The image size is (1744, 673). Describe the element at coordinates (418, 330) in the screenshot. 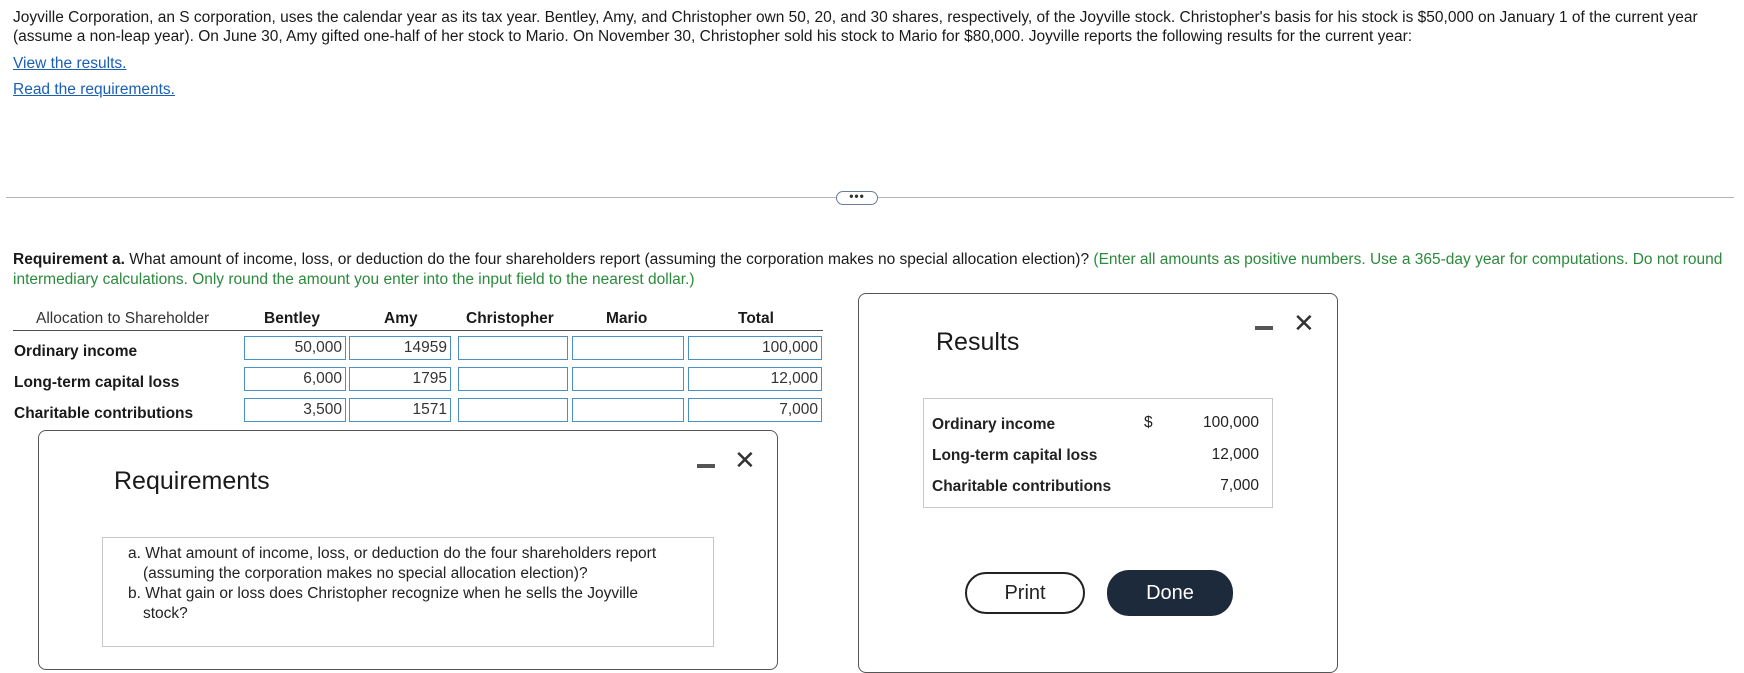

I see `header-underline` at that location.